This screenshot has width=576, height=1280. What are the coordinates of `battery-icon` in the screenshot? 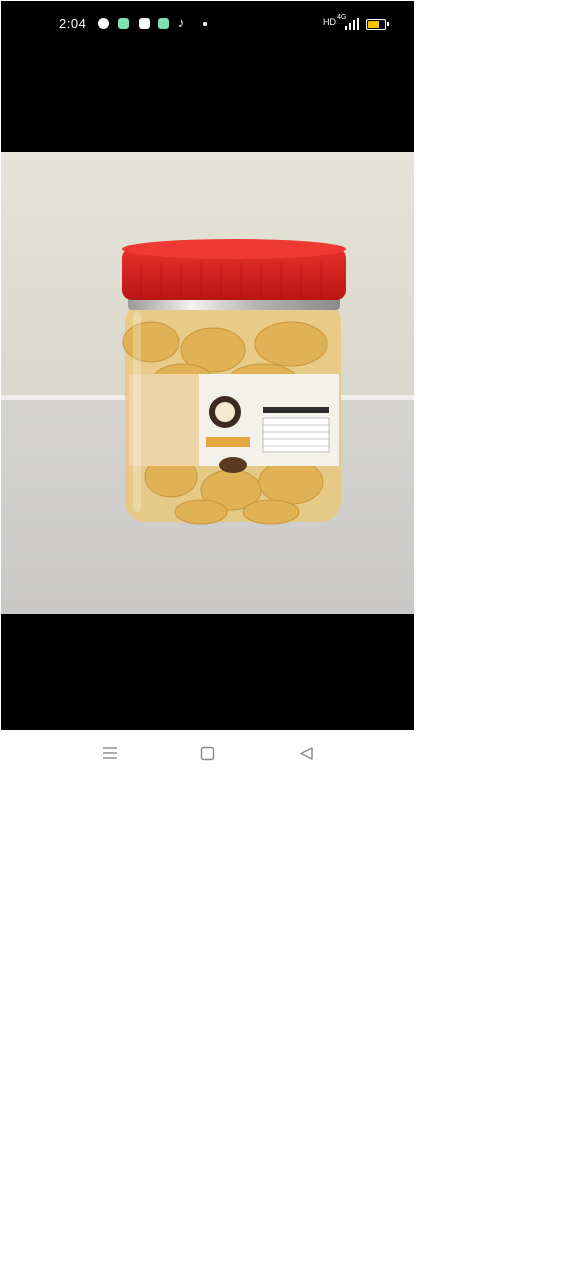 It's located at (377, 24).